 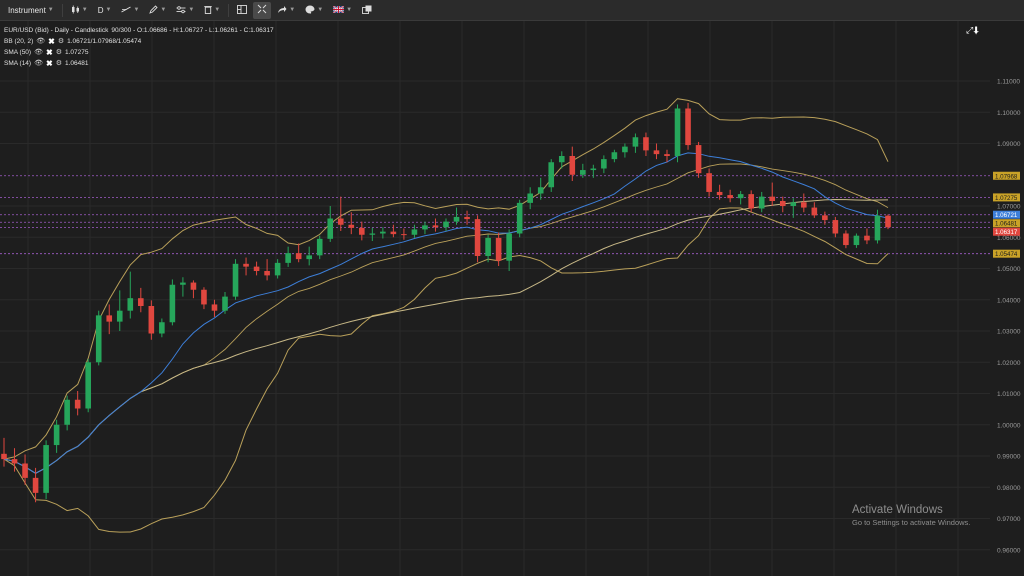 I want to click on share-dropdown: ▼, so click(x=286, y=10).